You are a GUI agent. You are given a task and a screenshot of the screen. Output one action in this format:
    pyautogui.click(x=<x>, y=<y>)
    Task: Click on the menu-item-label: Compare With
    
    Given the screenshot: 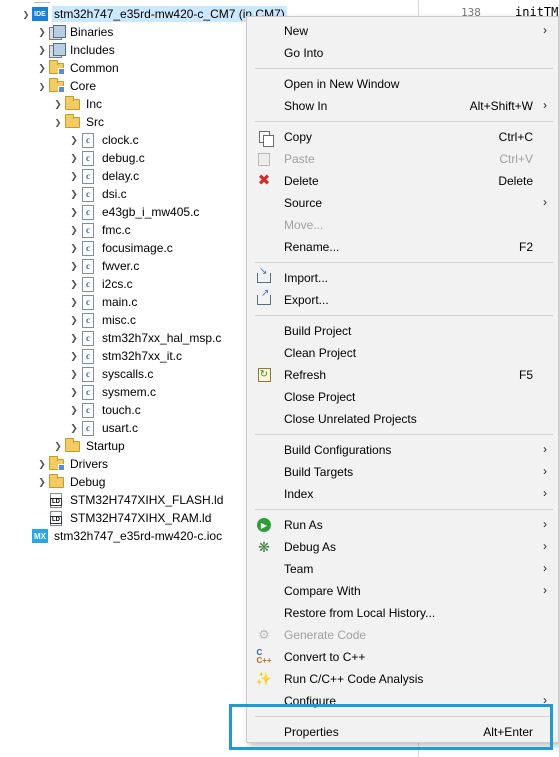 What is the action you would take?
    pyautogui.click(x=322, y=591)
    